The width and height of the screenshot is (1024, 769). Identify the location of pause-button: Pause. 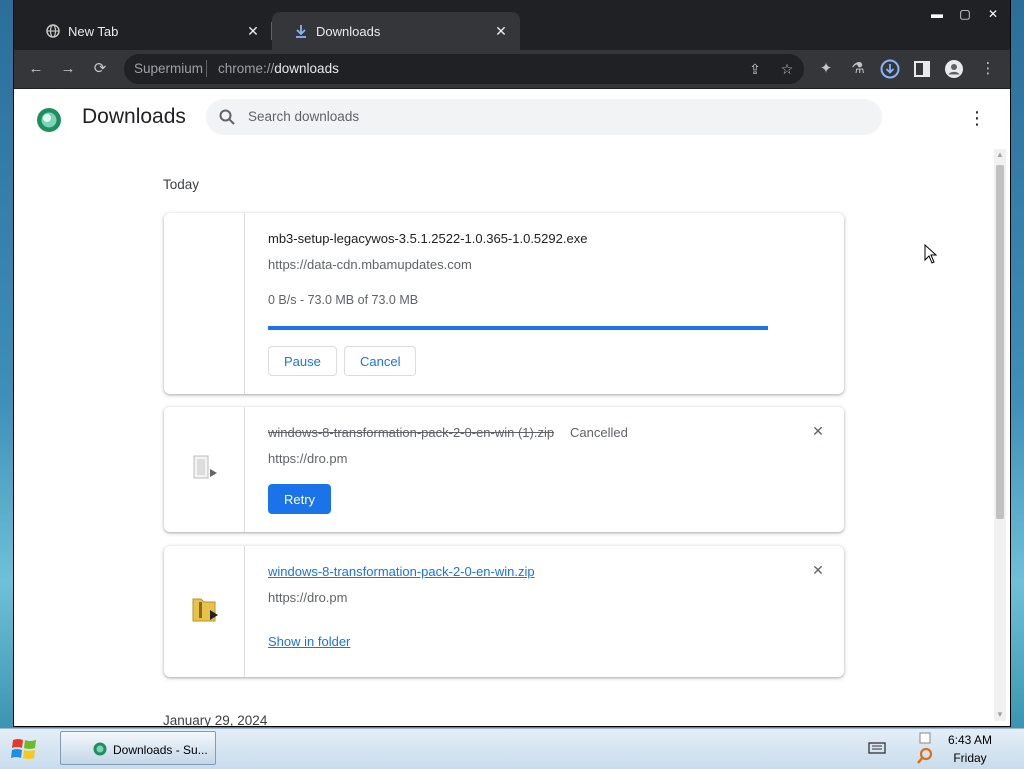
(302, 361).